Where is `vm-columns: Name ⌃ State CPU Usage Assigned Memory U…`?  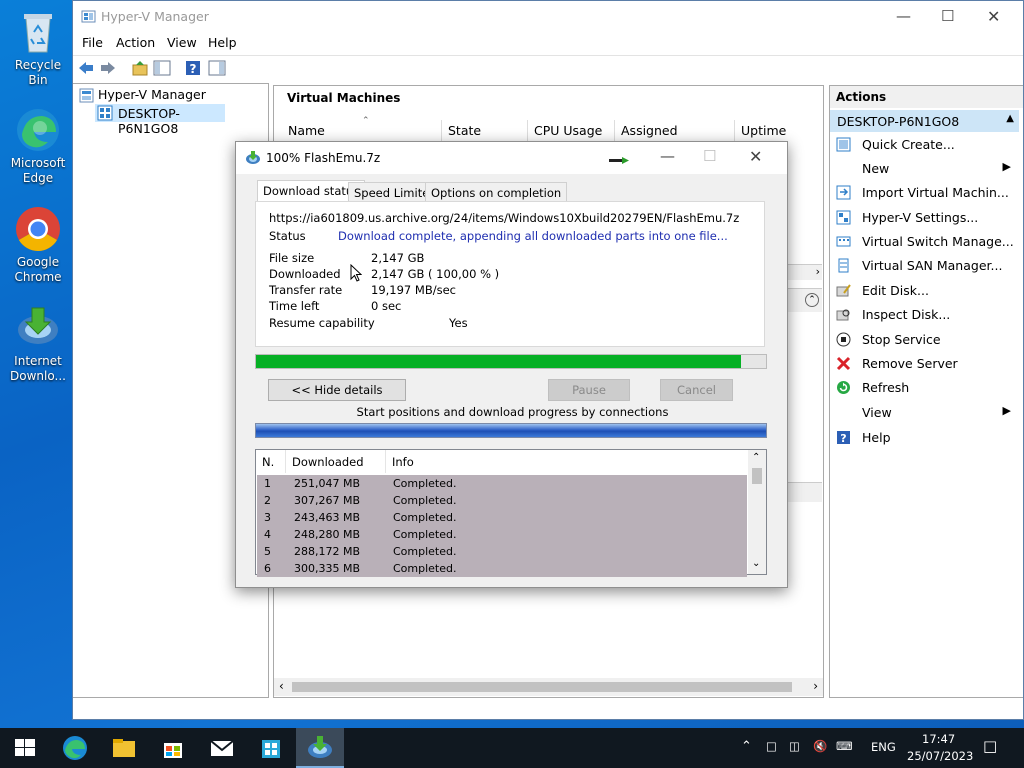 vm-columns: Name ⌃ State CPU Usage Assigned Memory U… is located at coordinates (552, 134).